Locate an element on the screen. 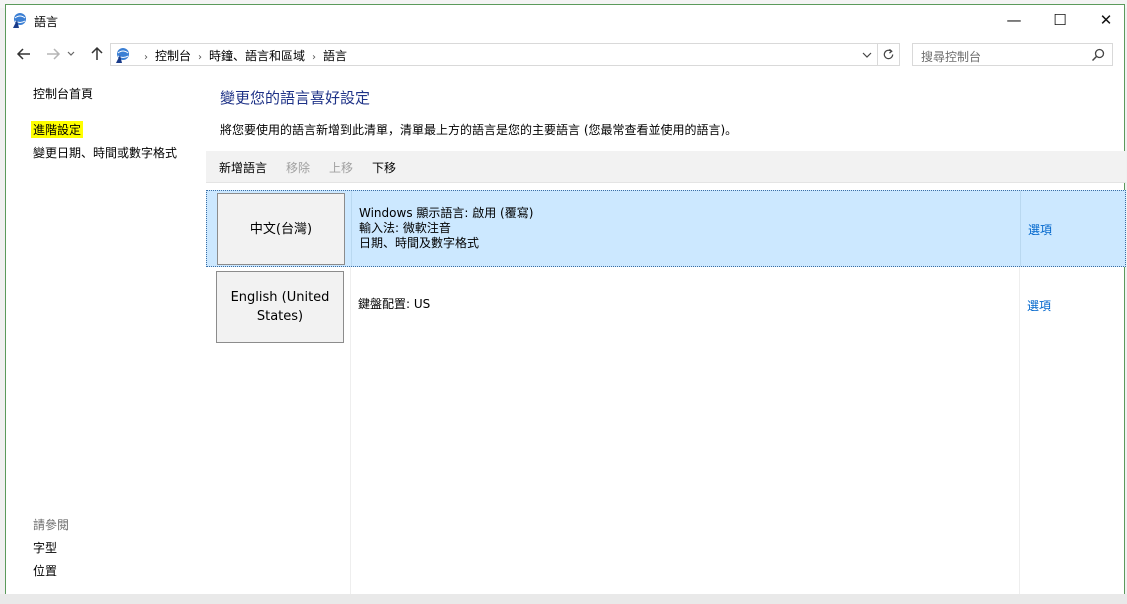 The height and width of the screenshot is (604, 1127). advanced-settings-link: 進階設定 is located at coordinates (57, 129).